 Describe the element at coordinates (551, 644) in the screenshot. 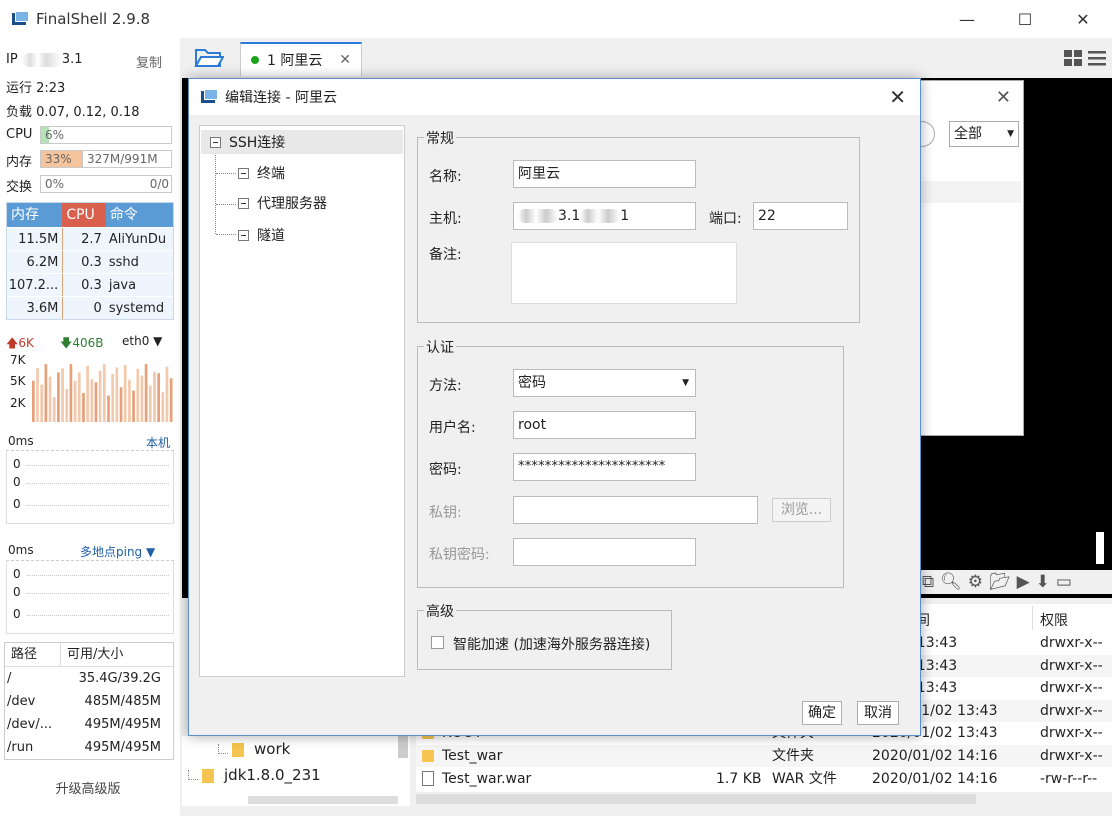

I see `smart-accel-label: 智能加速 (加速海外服务器连接)` at that location.